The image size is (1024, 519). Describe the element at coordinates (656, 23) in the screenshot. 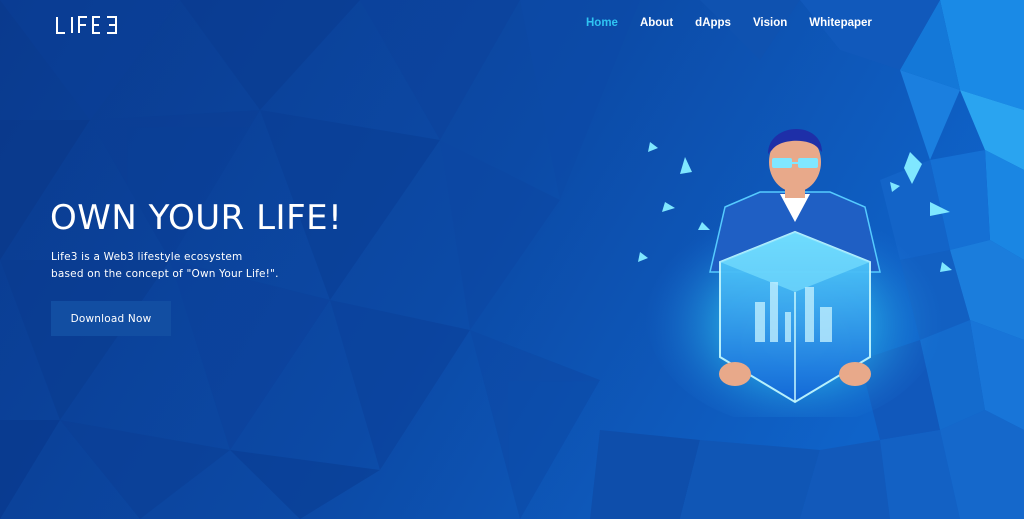

I see `nav-about-link: About` at that location.